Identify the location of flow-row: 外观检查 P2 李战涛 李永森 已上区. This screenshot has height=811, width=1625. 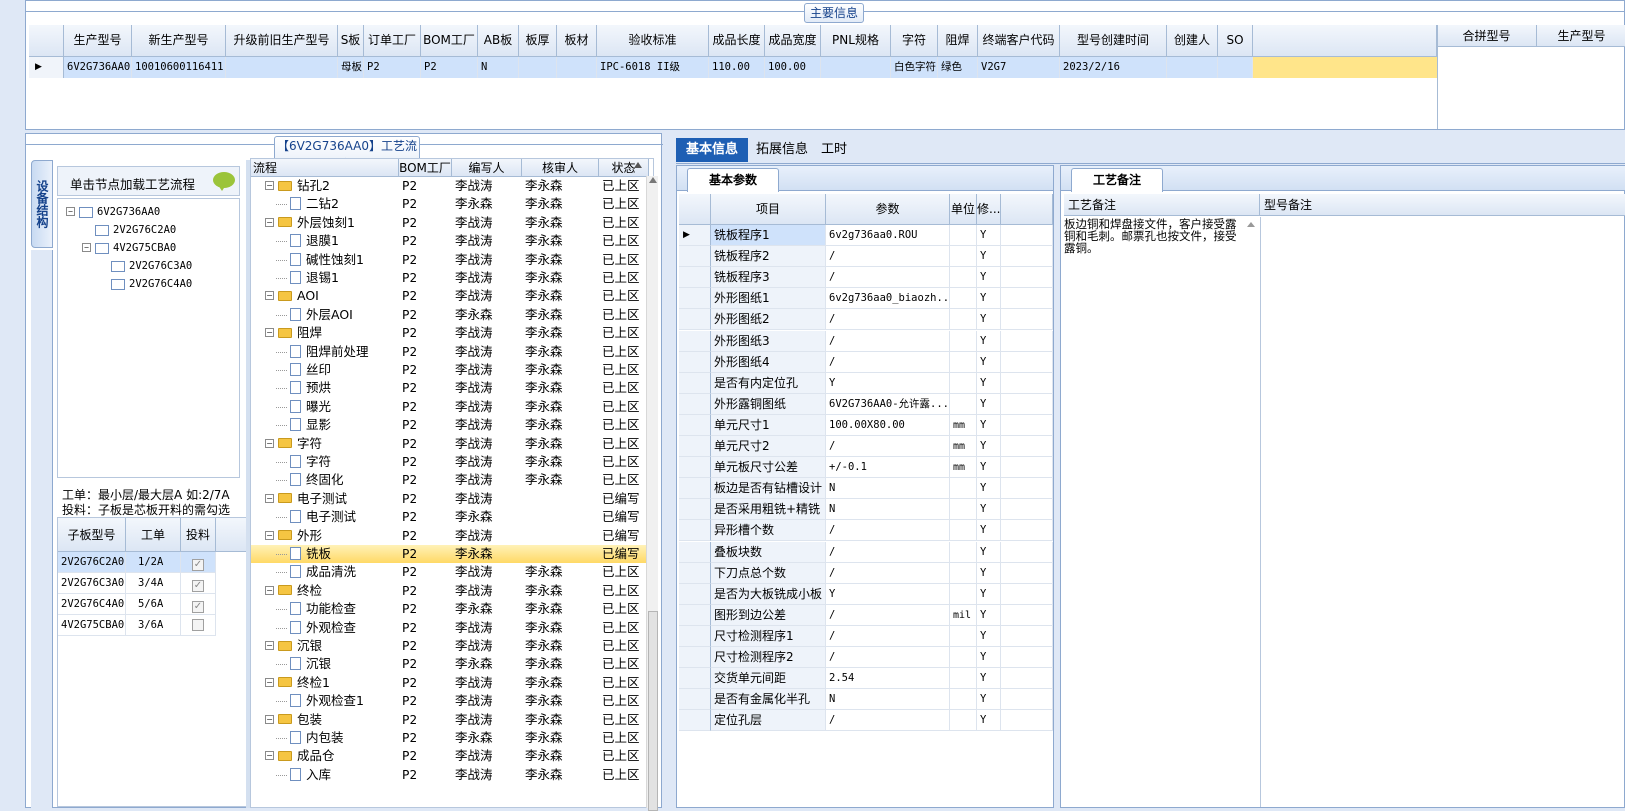
(451, 628).